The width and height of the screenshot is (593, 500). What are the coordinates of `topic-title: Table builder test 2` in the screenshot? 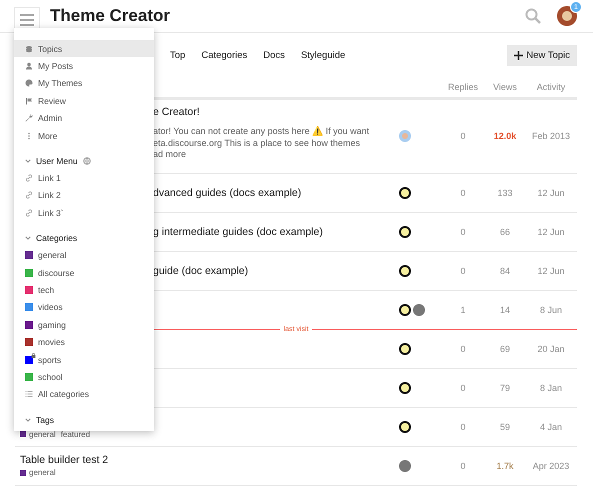 It's located at (195, 460).